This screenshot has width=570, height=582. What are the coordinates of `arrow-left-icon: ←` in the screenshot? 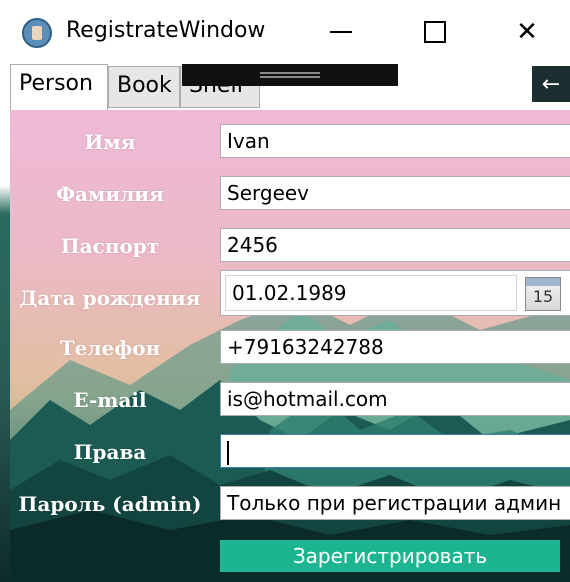 It's located at (551, 84).